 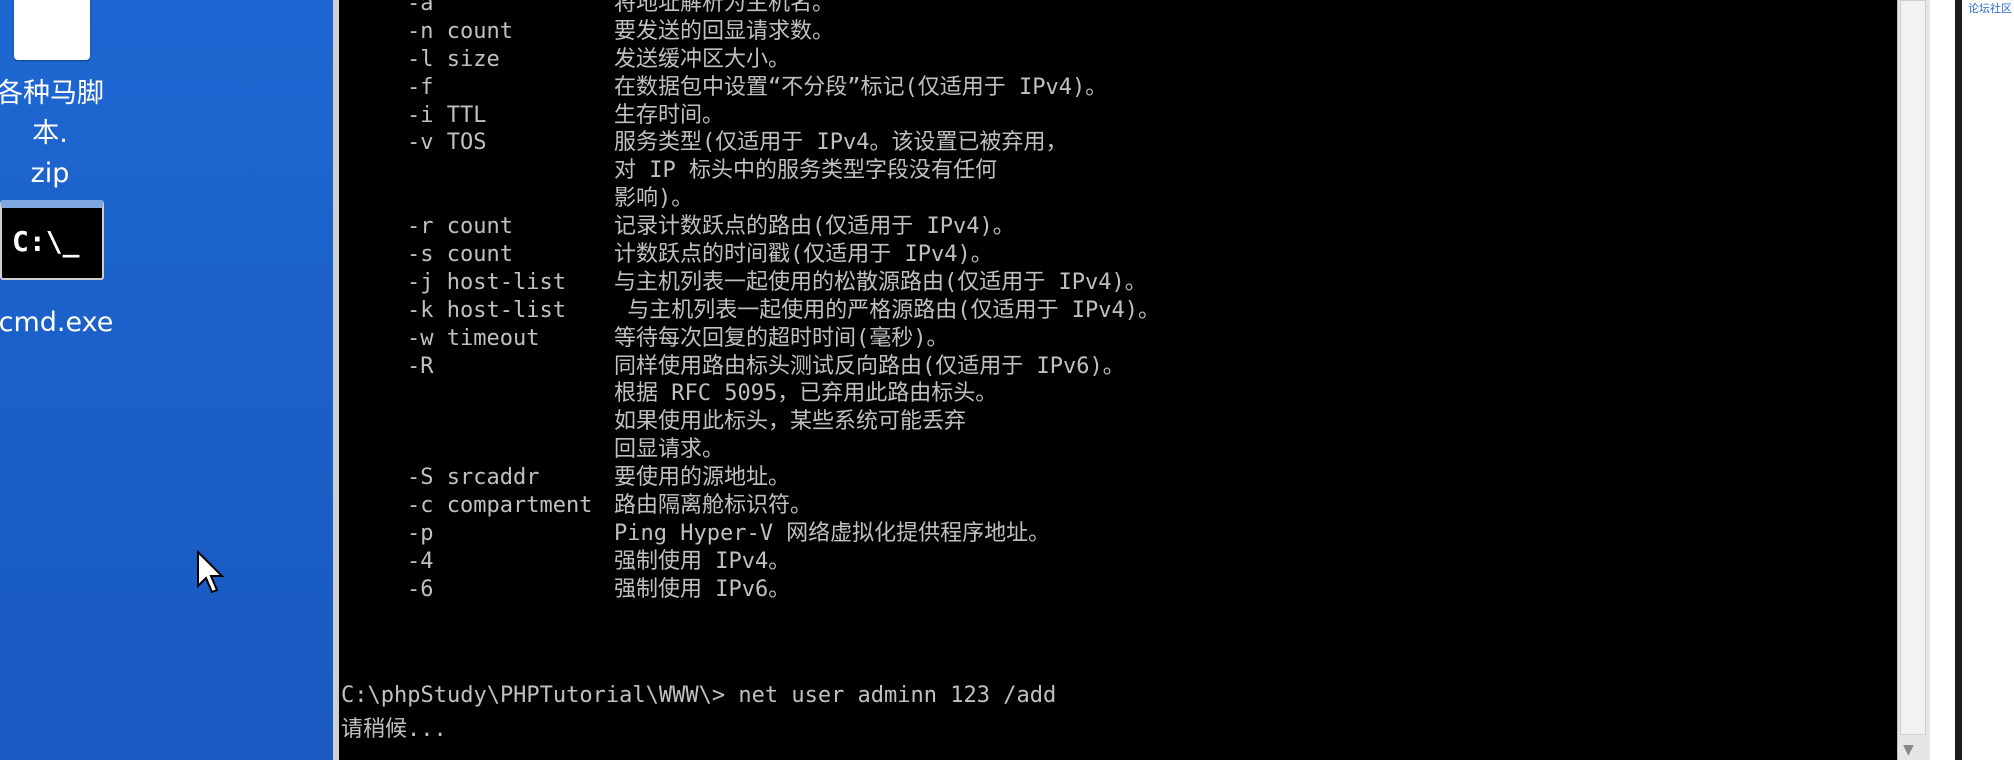 What do you see at coordinates (420, 533) in the screenshot?
I see `option-flag: -p` at bounding box center [420, 533].